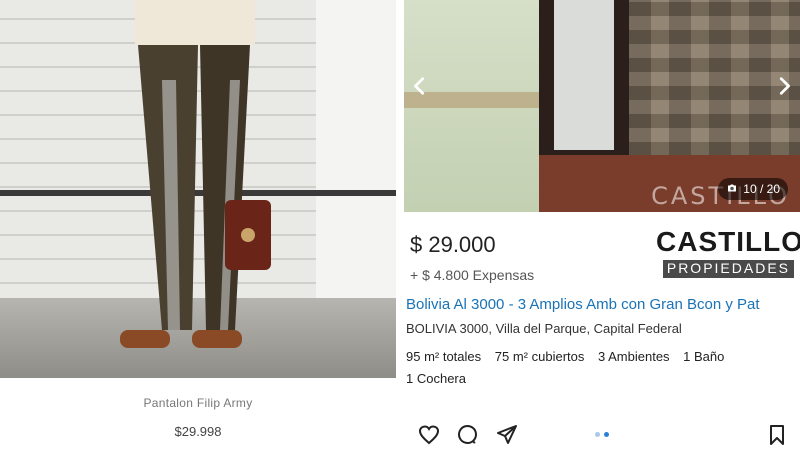 The width and height of the screenshot is (800, 450). What do you see at coordinates (634, 356) in the screenshot?
I see `feature-ambientes: 3 Ambientes` at bounding box center [634, 356].